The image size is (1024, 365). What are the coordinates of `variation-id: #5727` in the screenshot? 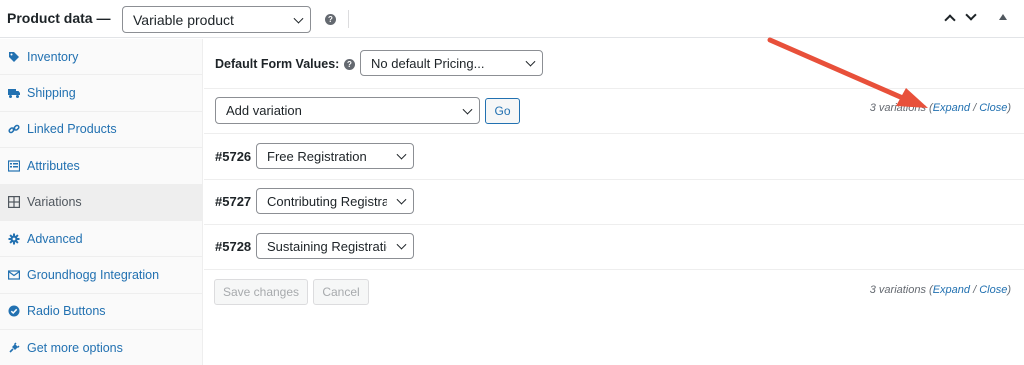 It's located at (233, 201).